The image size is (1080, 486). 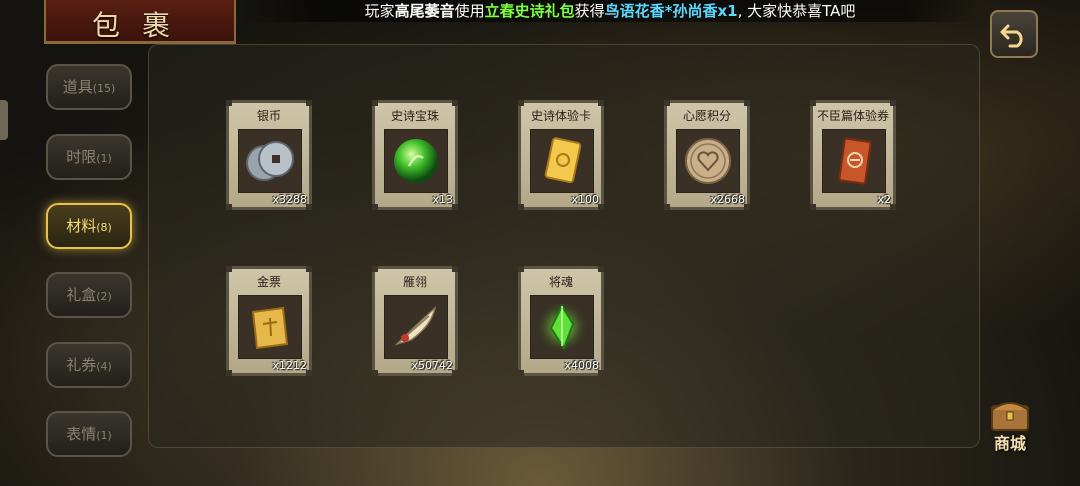 I want to click on item-slot: 心愿积分 x2668, so click(x=707, y=155).